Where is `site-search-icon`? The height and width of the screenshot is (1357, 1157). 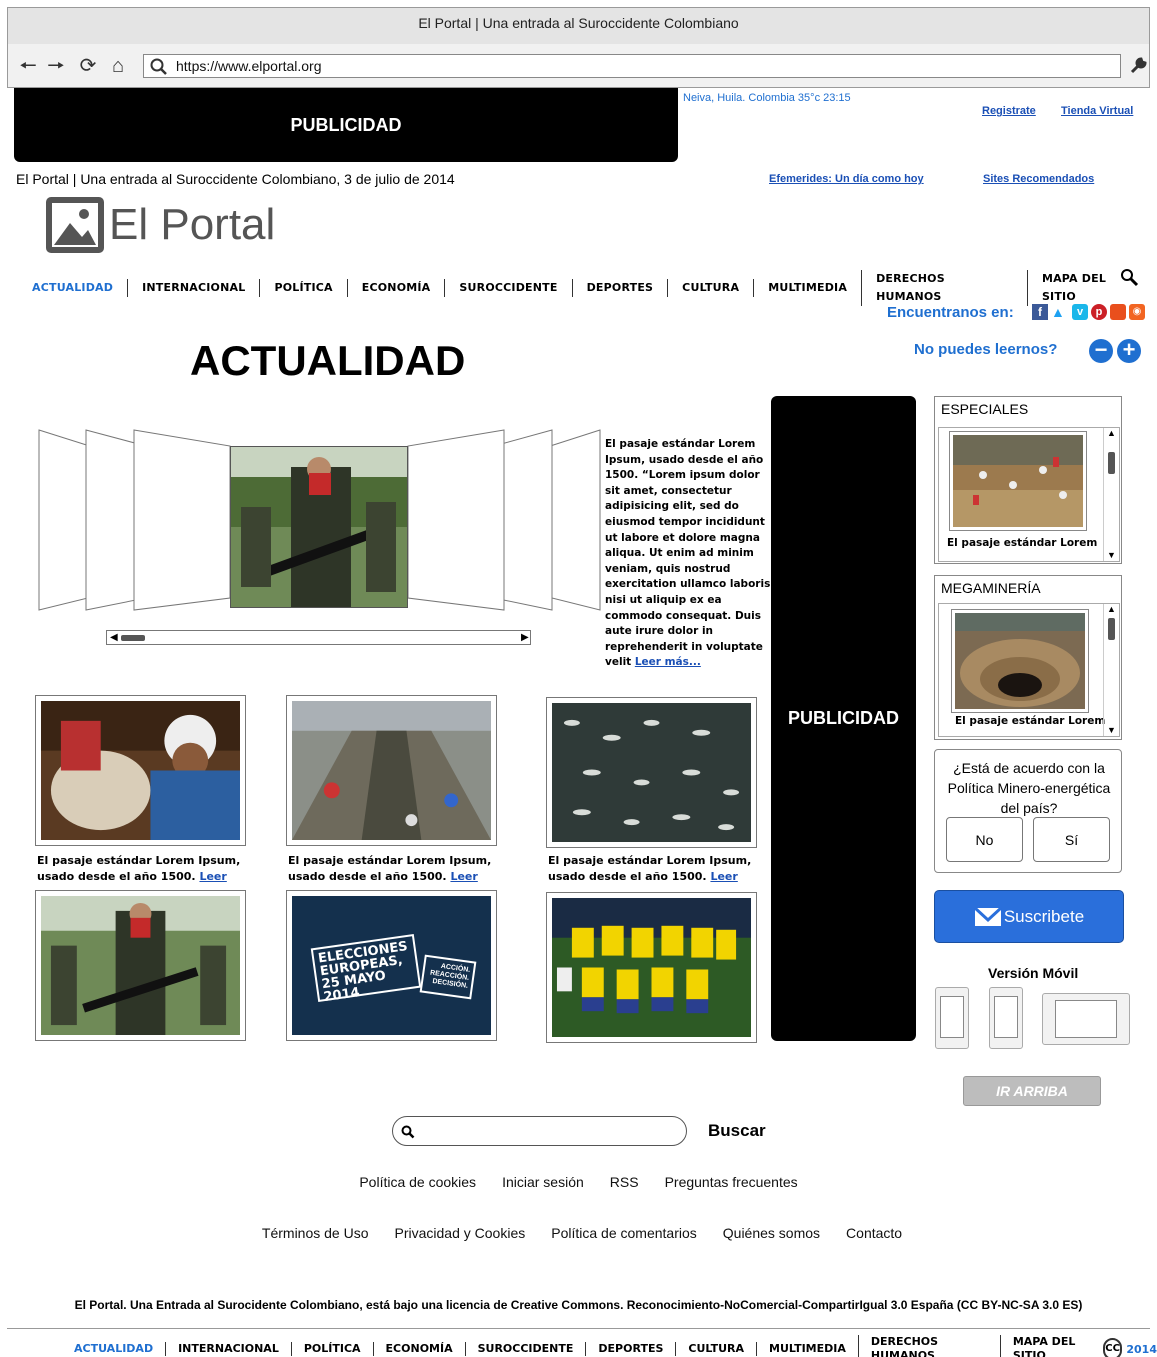 site-search-icon is located at coordinates (1130, 278).